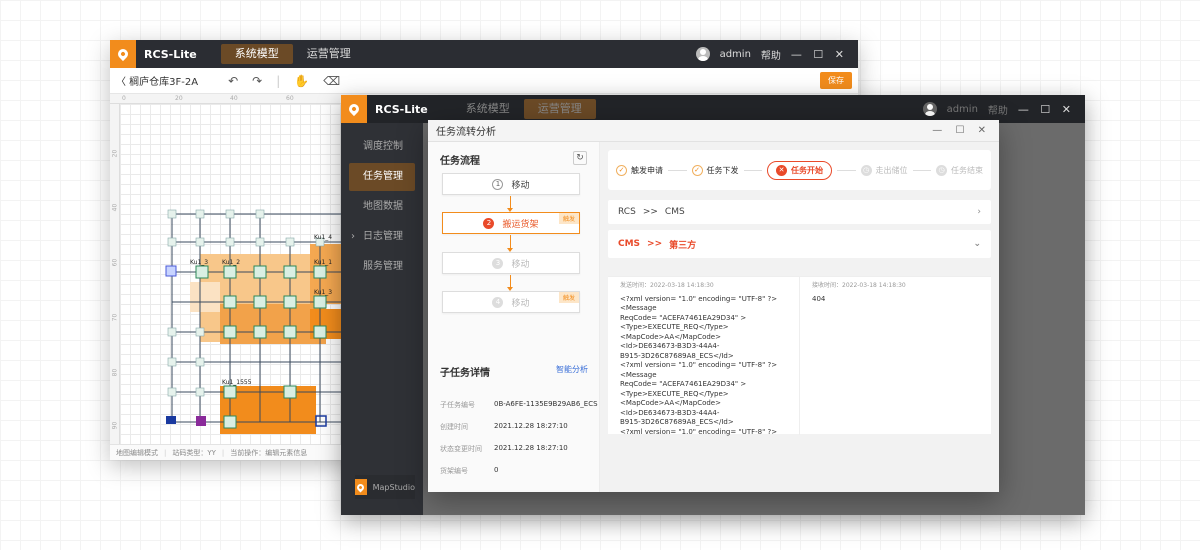 This screenshot has height=550, width=1200. Describe the element at coordinates (580, 158) in the screenshot. I see `refresh-icon: ↻` at that location.